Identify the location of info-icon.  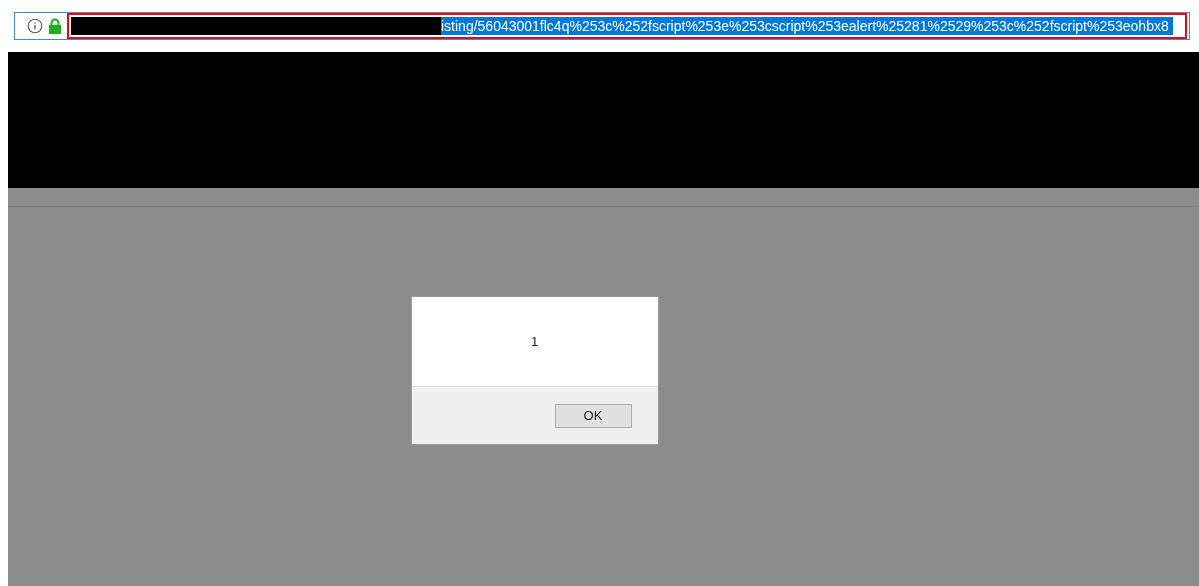
(35, 26).